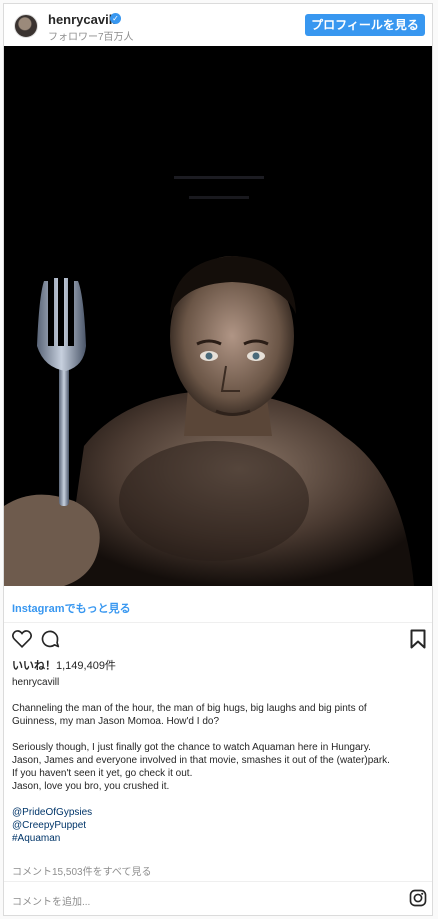 The image size is (438, 919). I want to click on view-all-comments-link: コメント15,503件をすべて見る, so click(82, 870).